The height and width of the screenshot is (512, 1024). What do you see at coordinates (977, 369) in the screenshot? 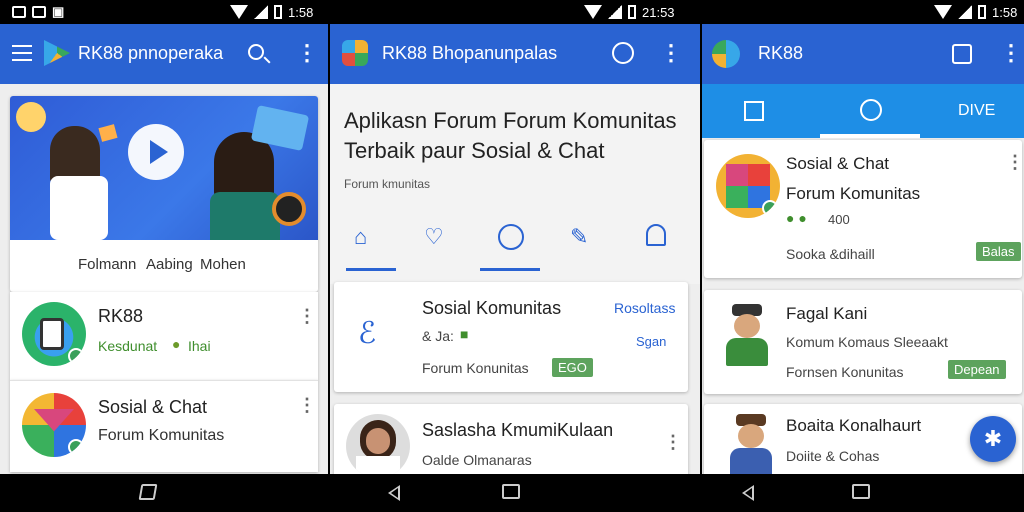
I see `action-button: Depean` at bounding box center [977, 369].